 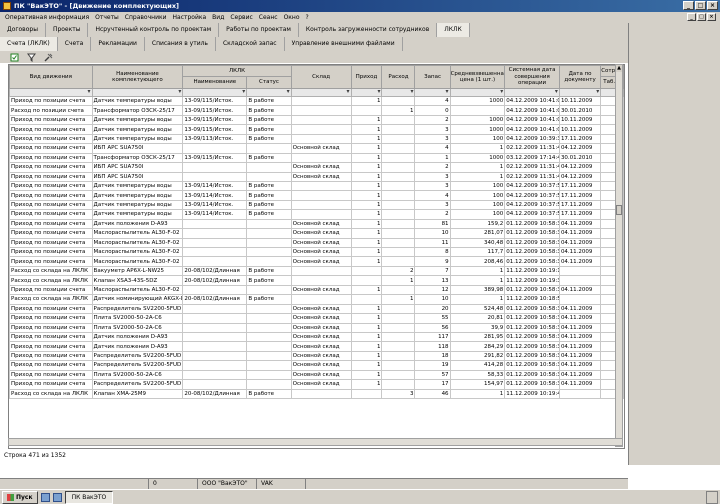 What do you see at coordinates (619, 255) in the screenshot?
I see `vertical-scrollbar: ▲ ▼` at bounding box center [619, 255].